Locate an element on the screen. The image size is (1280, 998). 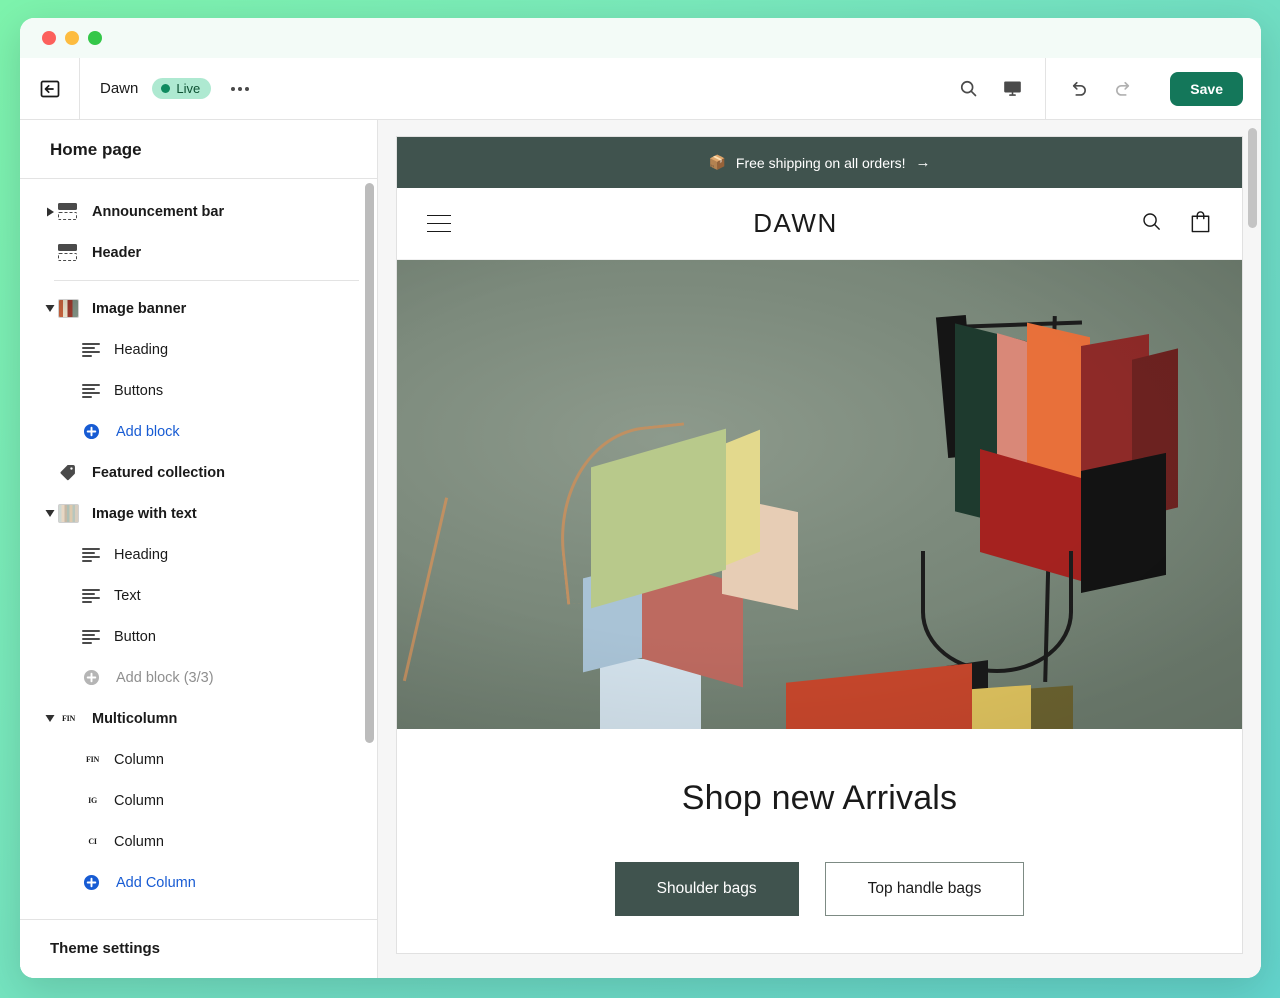
undo-icon is located at coordinates (1080, 88).